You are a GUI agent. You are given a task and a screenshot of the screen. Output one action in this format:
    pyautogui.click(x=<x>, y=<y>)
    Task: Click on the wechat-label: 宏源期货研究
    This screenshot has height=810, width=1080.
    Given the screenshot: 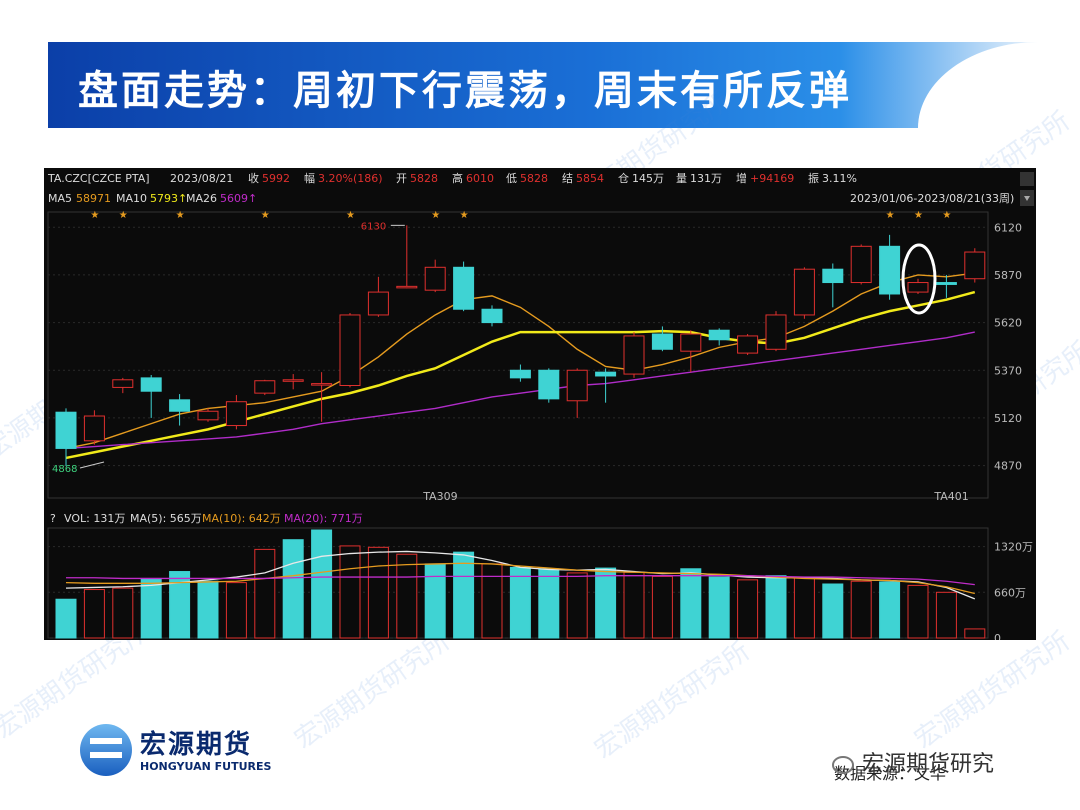 What is the action you would take?
    pyautogui.click(x=928, y=764)
    